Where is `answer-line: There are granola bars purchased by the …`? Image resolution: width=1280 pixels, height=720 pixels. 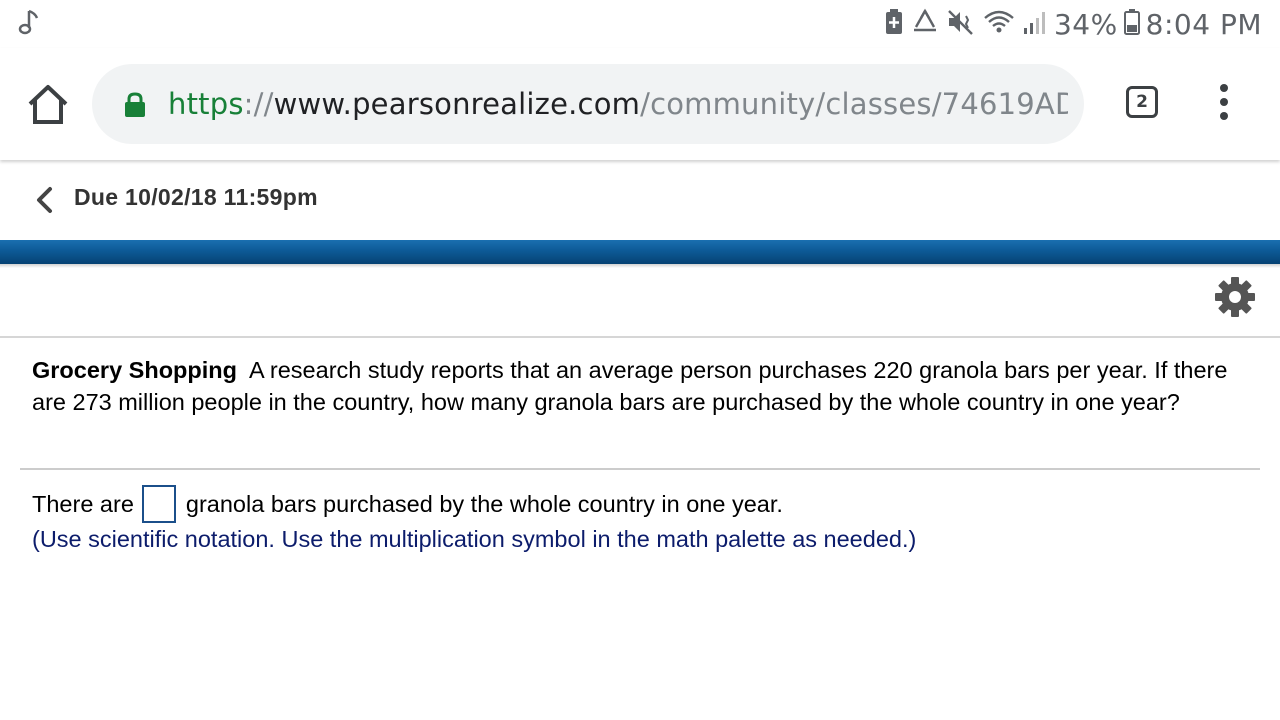
answer-line: There are granola bars purchased by the … is located at coordinates (407, 504).